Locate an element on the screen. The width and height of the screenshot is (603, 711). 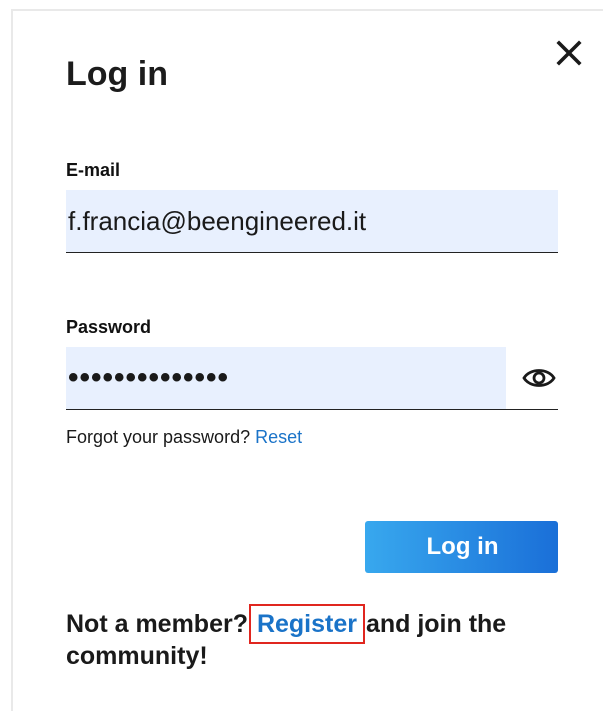
register-link: Register is located at coordinates (306, 624).